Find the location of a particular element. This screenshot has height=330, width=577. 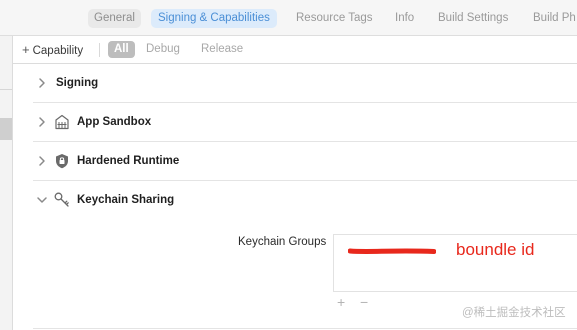

section-hardened-runtime: Hardened Runtime is located at coordinates (305, 161).